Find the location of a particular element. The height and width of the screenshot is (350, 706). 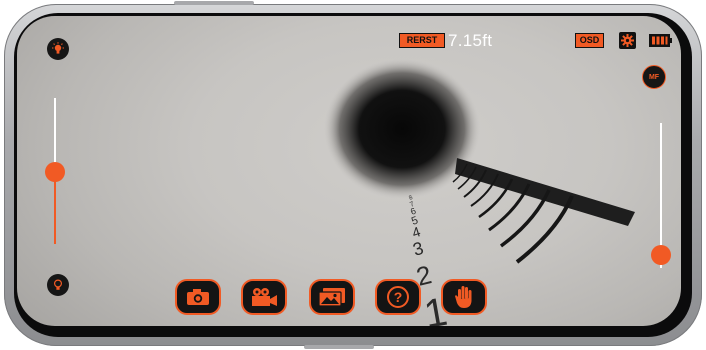

hand-icon is located at coordinates (463, 297).